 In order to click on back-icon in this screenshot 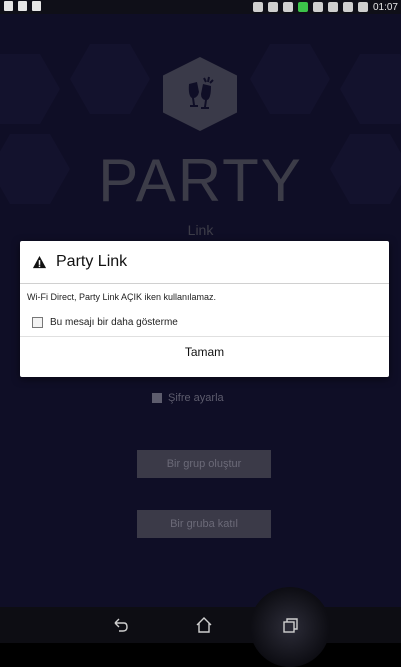, I will do `click(120, 625)`.